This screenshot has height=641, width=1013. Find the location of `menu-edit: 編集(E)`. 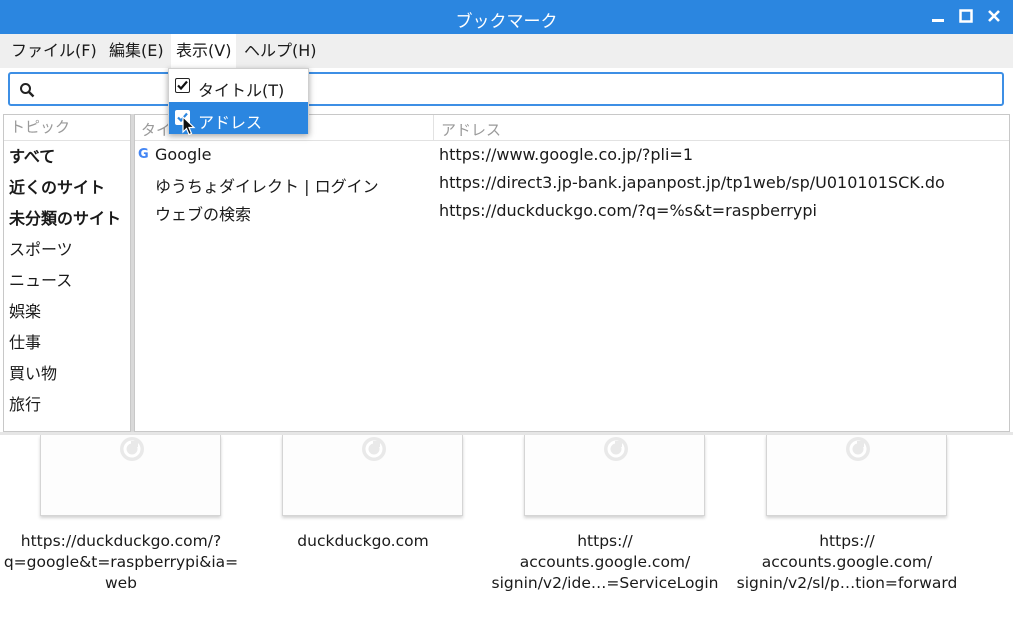

menu-edit: 編集(E) is located at coordinates (136, 51).